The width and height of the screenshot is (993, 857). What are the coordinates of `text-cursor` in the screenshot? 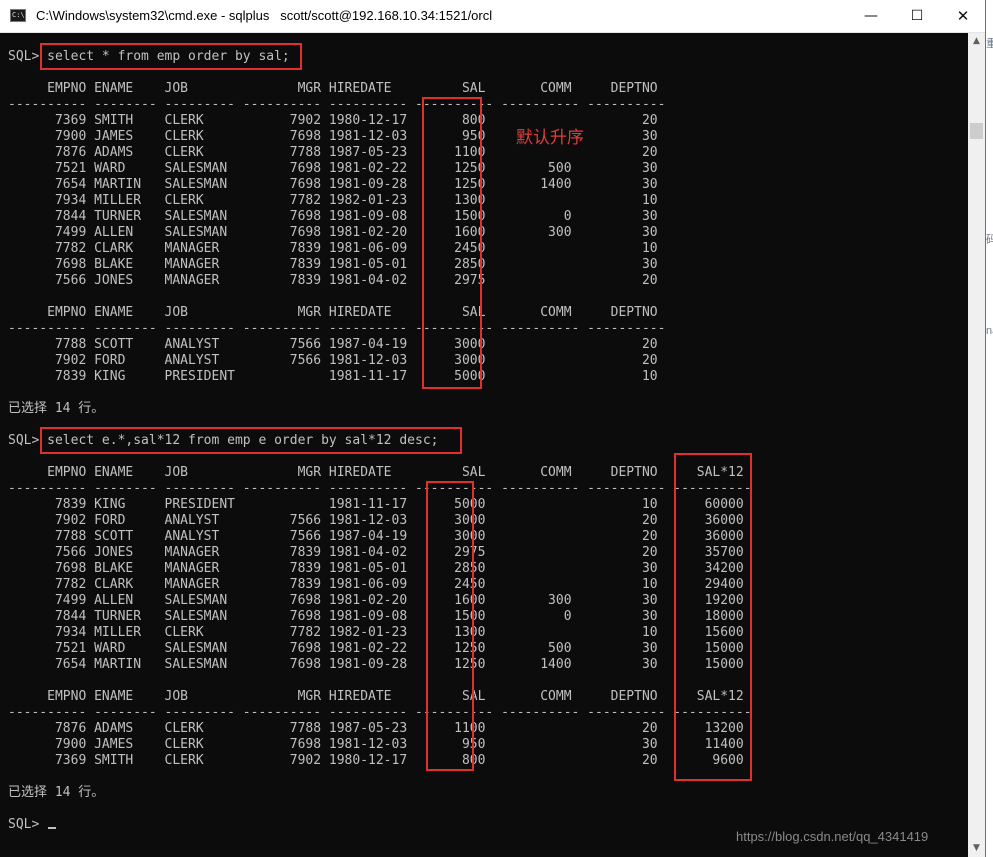 It's located at (52, 828).